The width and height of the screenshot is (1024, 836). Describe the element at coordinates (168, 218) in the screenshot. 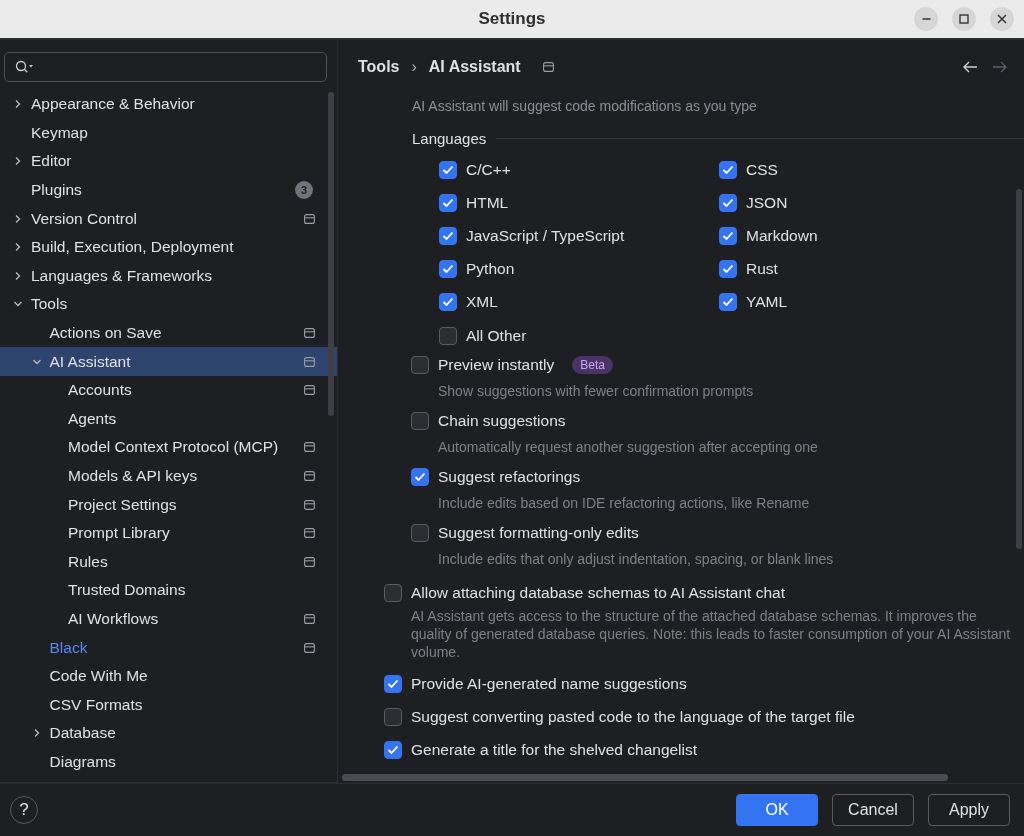

I see `tree-item: Version Control` at that location.